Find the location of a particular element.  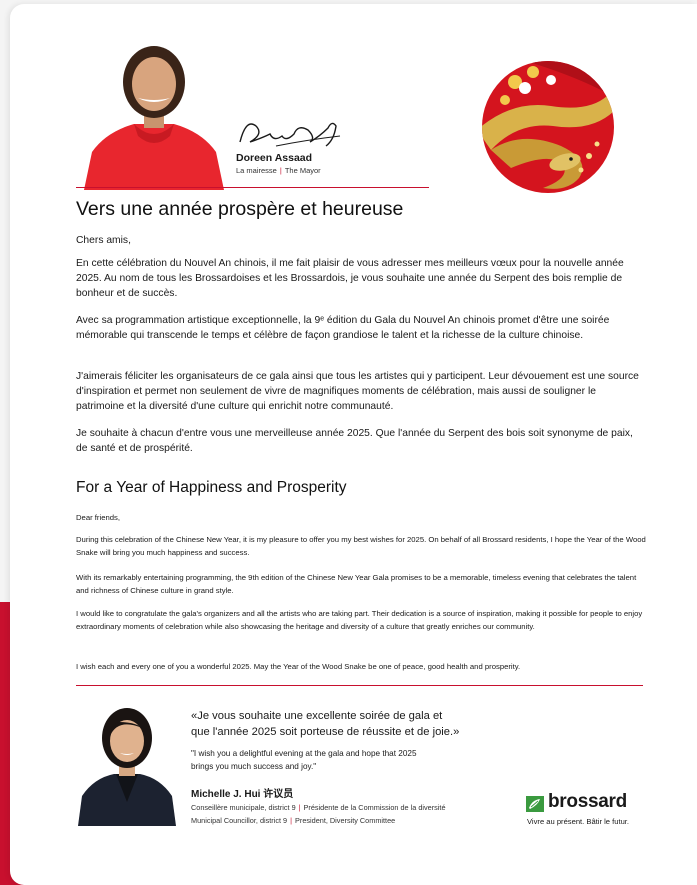

mayor-title: La mairesse | The Mayor is located at coordinates (278, 170).